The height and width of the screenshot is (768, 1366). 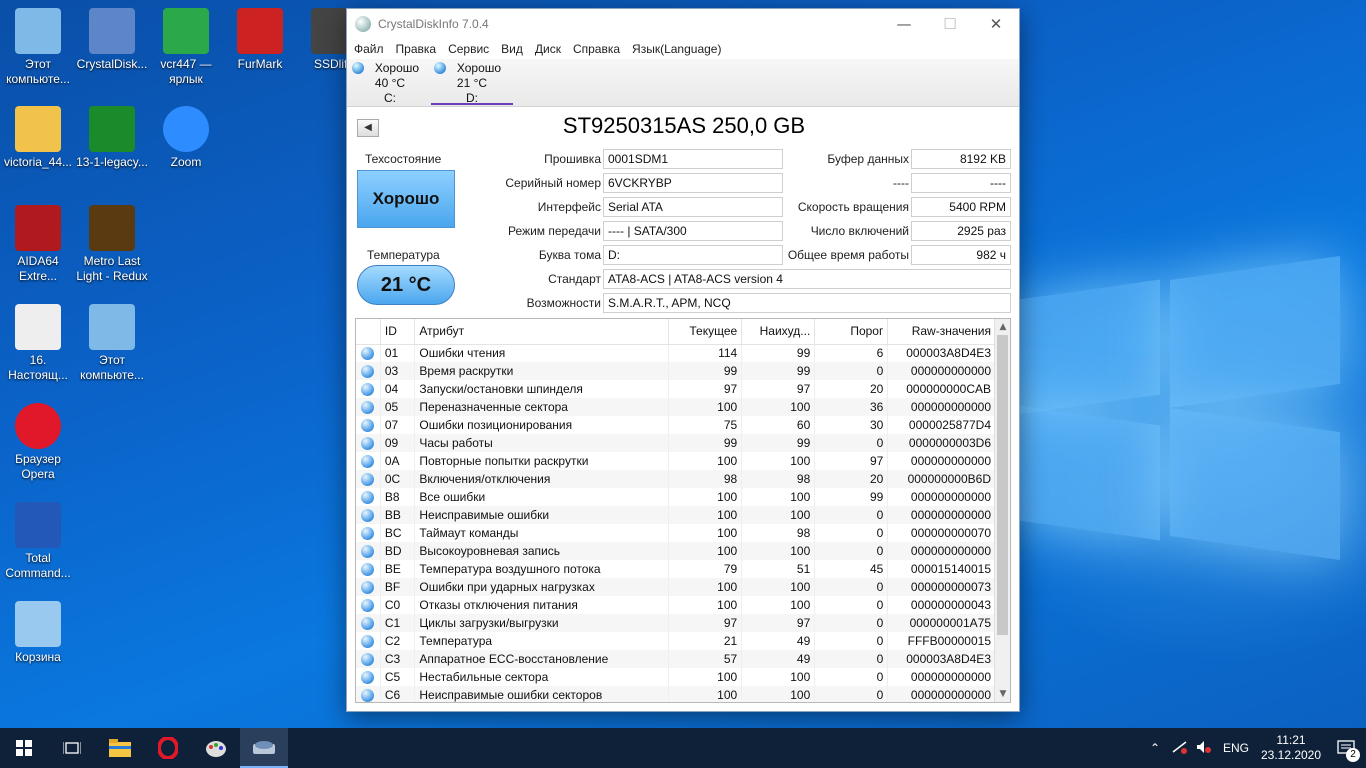 I want to click on table-cell: Неисправимые ошибки, so click(x=542, y=515).